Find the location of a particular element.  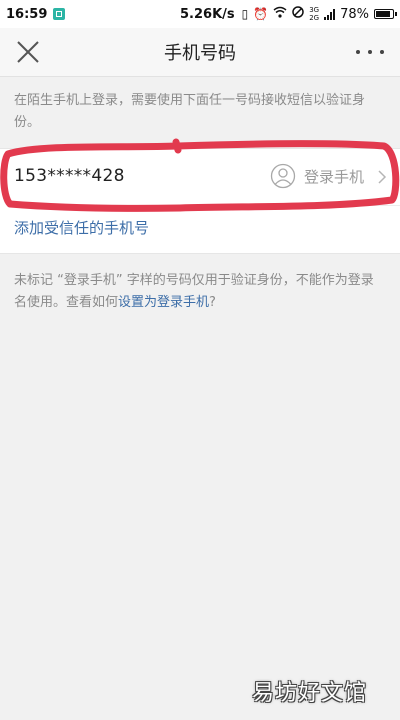

divider is located at coordinates (207, 205).